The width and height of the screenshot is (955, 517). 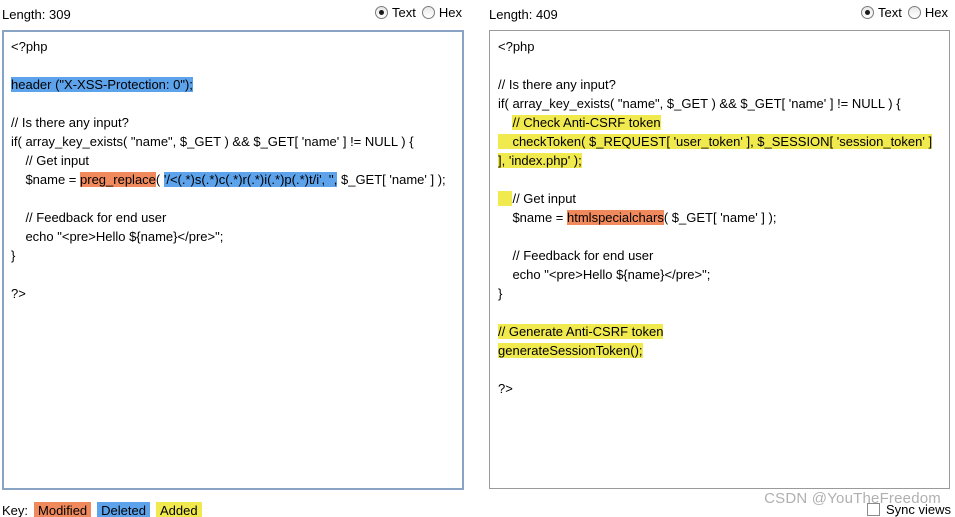 I want to click on legend-key: Key: Modified Deleted Added, so click(x=102, y=509).